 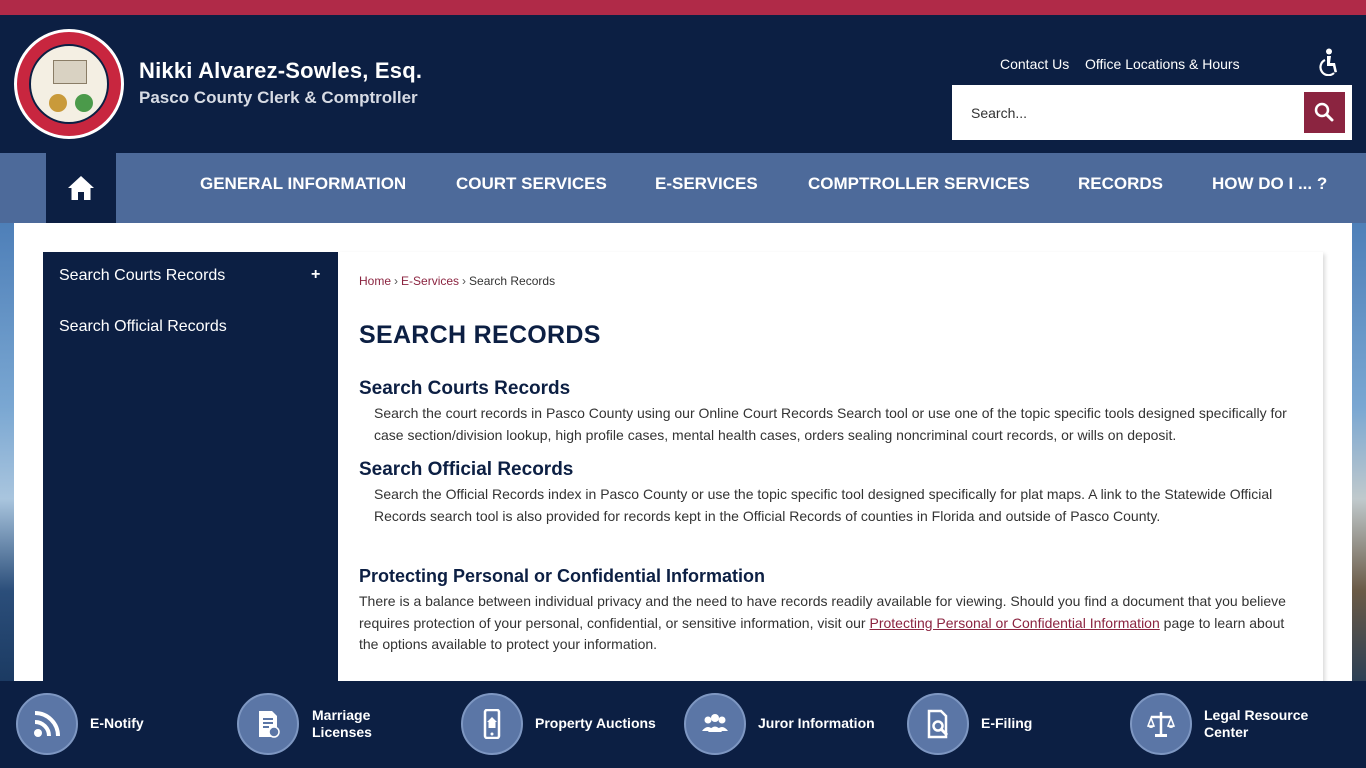 What do you see at coordinates (7, 453) in the screenshot?
I see `background-photo-left` at bounding box center [7, 453].